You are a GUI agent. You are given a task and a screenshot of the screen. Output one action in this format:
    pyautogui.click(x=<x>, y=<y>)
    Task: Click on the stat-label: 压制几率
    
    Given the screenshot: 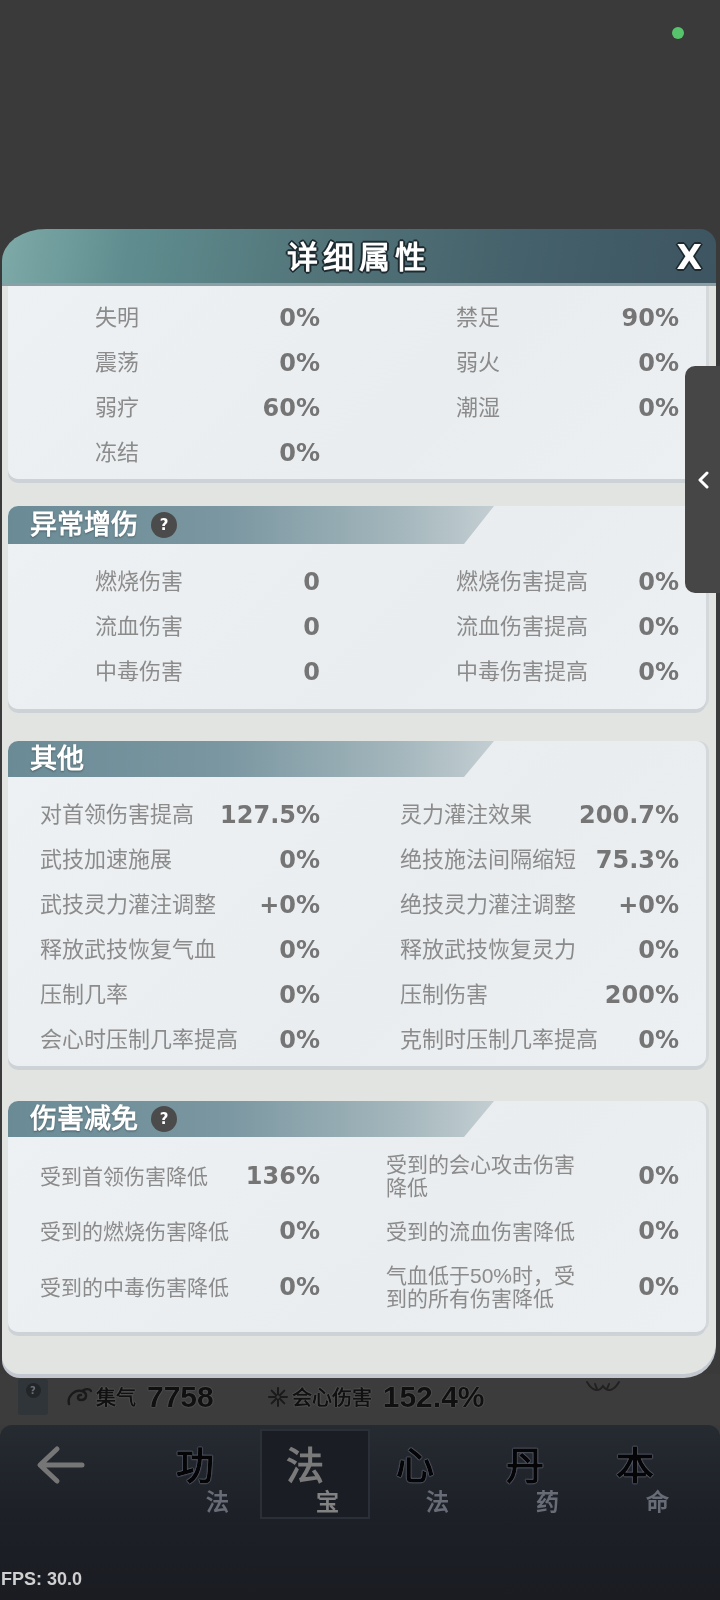 What is the action you would take?
    pyautogui.click(x=84, y=995)
    